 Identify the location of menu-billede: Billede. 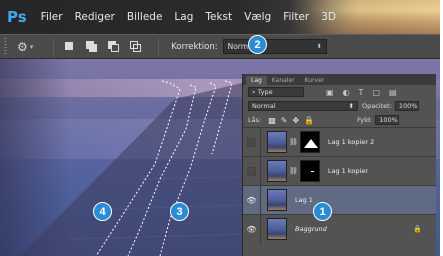
(145, 17).